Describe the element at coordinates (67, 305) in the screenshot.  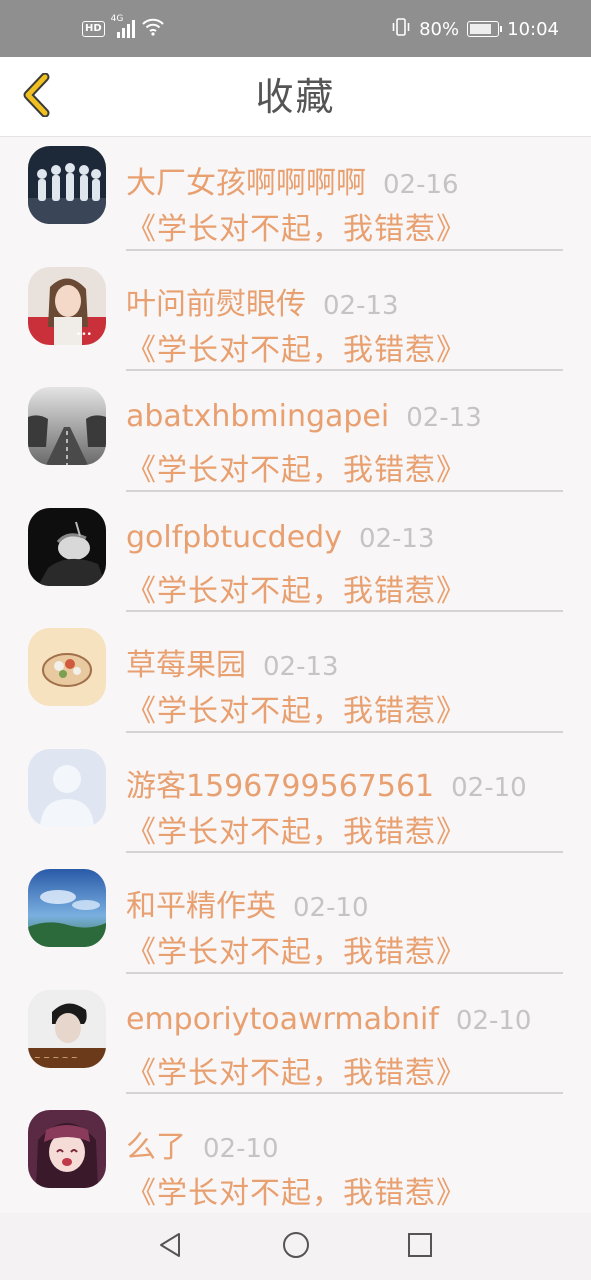
I see `girl-photo-avatar: •••` at that location.